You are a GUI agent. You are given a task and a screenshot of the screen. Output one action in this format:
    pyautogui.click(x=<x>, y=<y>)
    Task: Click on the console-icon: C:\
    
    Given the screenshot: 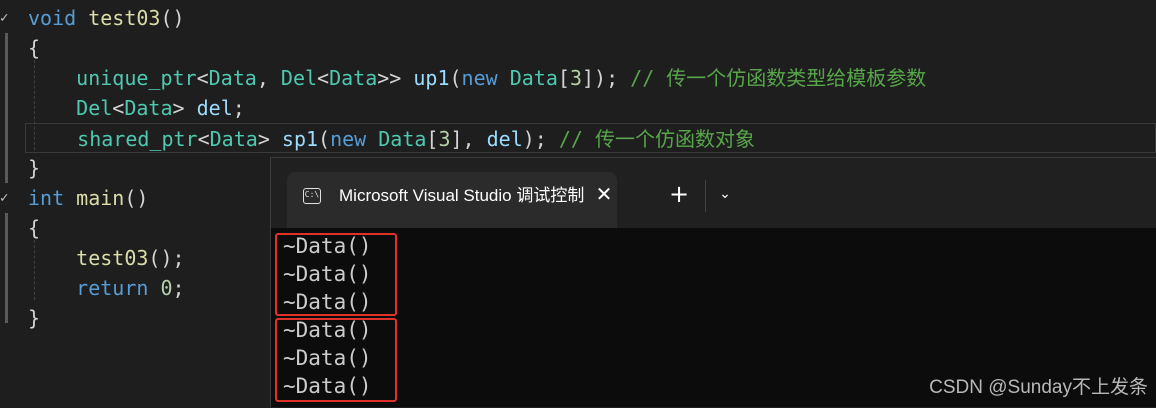 What is the action you would take?
    pyautogui.click(x=312, y=196)
    